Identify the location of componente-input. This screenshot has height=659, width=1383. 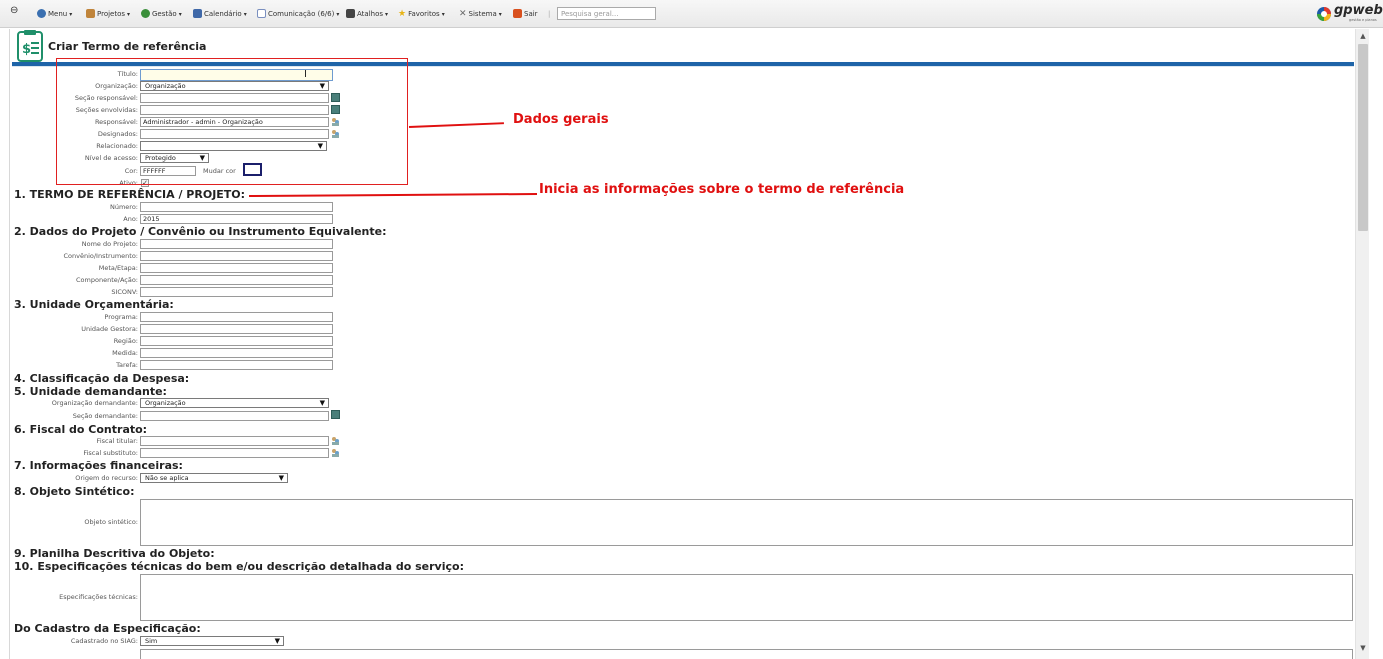
(236, 280).